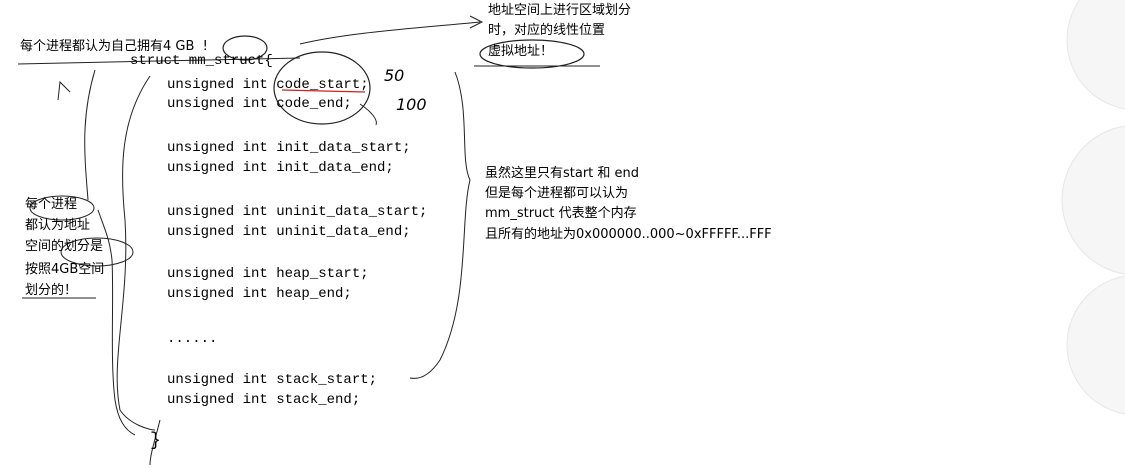 This screenshot has height=468, width=1125. Describe the element at coordinates (557, 193) in the screenshot. I see `annotation-right-line: 但是每个进程都可以认为` at that location.